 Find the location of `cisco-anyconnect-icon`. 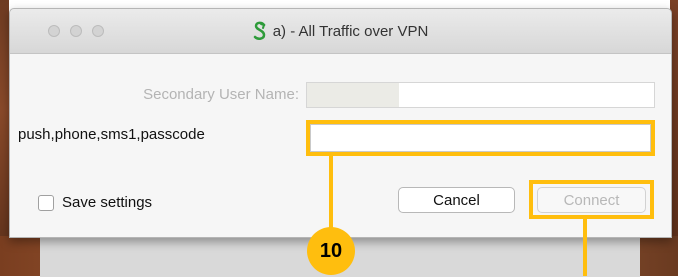

cisco-anyconnect-icon is located at coordinates (260, 31).